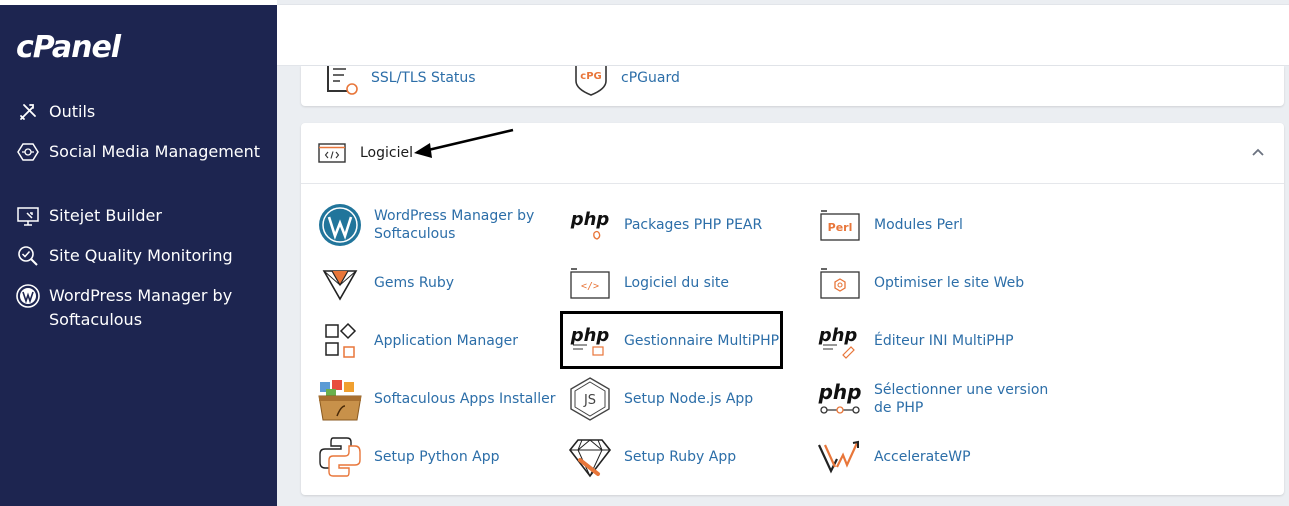 The image size is (1289, 506). I want to click on app-label: Setup Node.js App, so click(689, 399).